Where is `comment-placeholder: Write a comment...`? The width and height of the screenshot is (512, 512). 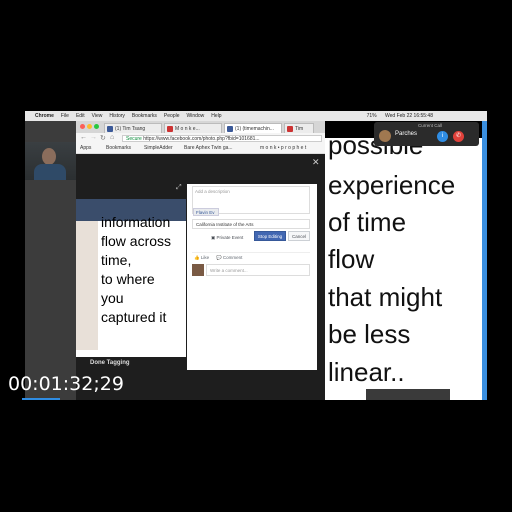 comment-placeholder: Write a comment... is located at coordinates (229, 270).